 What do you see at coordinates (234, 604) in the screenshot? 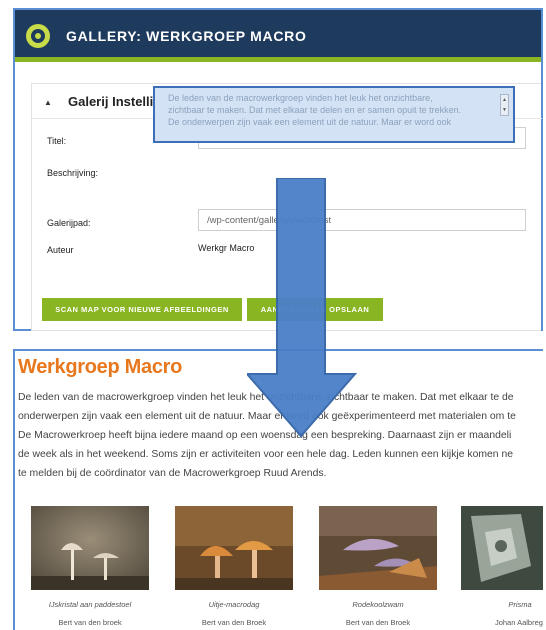
I see `thumbnail-caption: Uitje-macrodag` at bounding box center [234, 604].